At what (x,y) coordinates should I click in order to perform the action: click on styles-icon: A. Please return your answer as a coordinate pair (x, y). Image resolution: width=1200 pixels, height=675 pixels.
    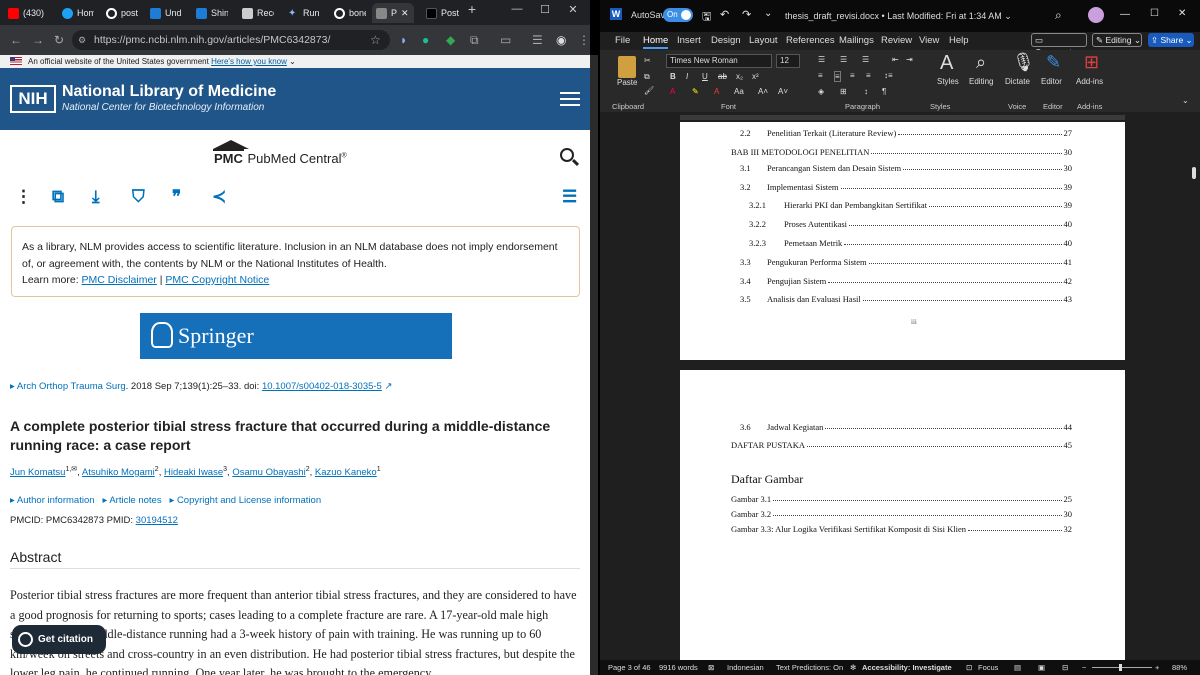
    Looking at the image, I should click on (946, 63).